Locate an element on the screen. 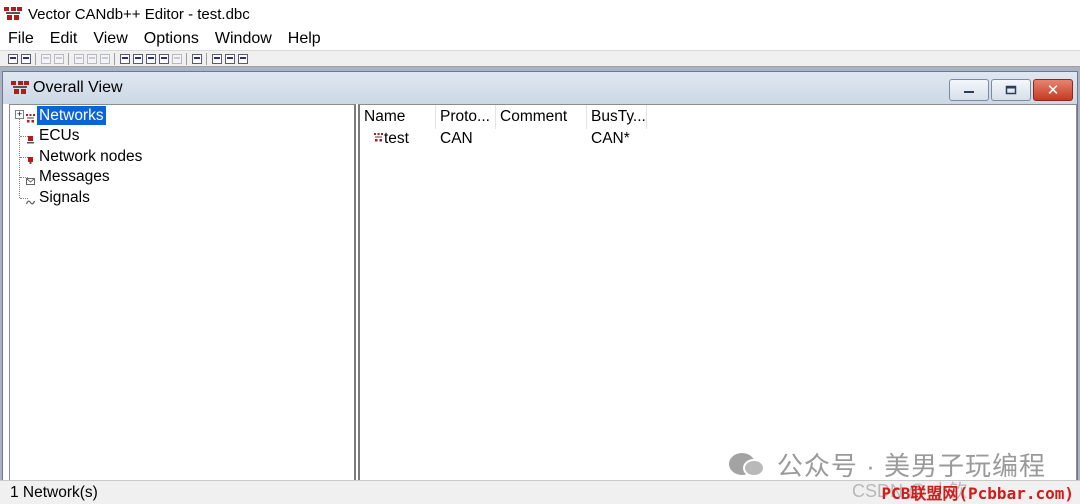  close-button: ✕ is located at coordinates (1053, 90).